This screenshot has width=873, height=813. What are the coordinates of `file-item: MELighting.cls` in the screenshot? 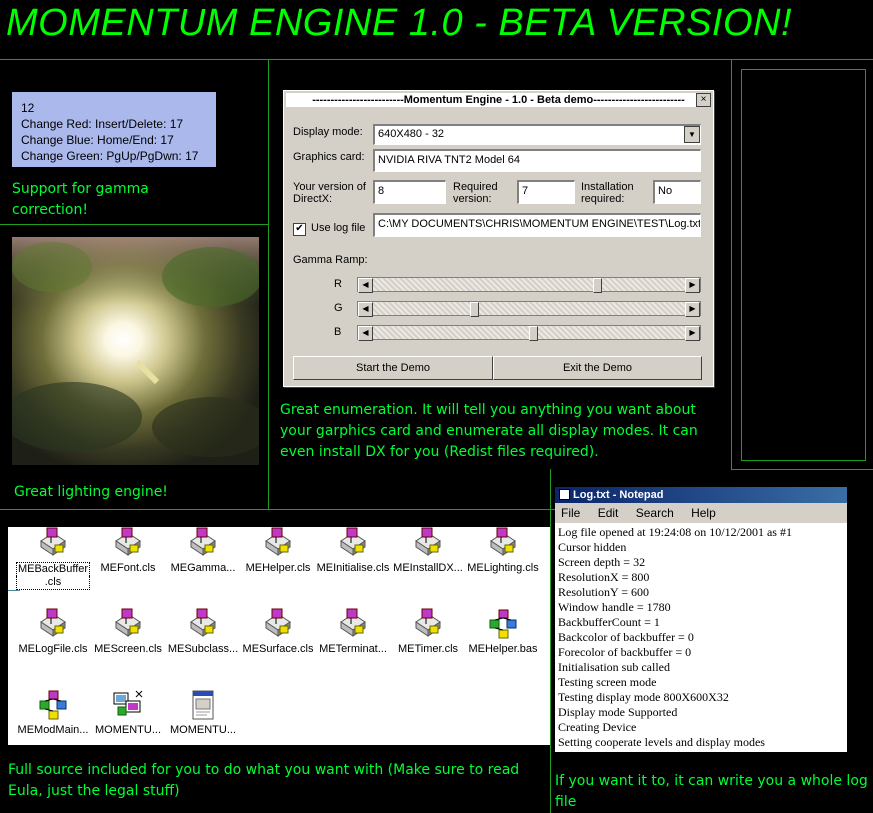 It's located at (503, 551).